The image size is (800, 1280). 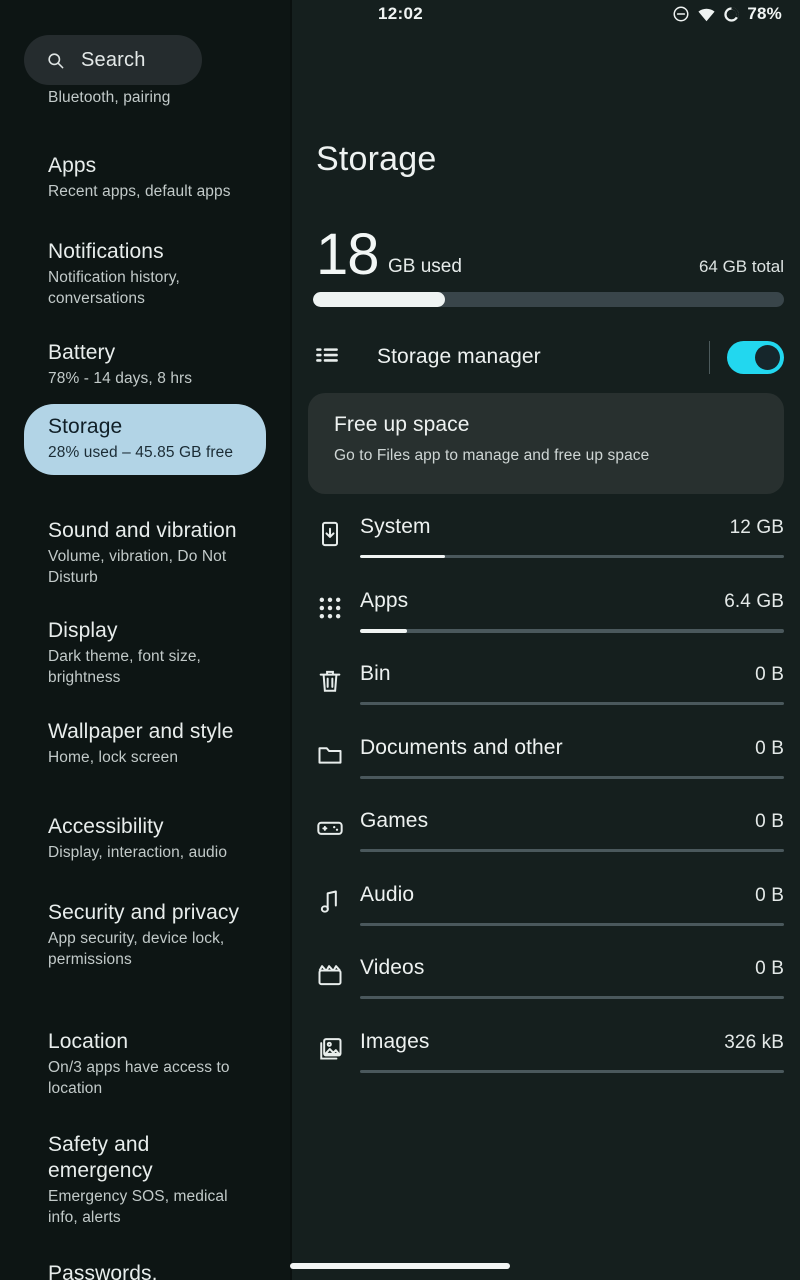 I want to click on search-suggestion-label: Bluetooth, pairing, so click(x=109, y=97).